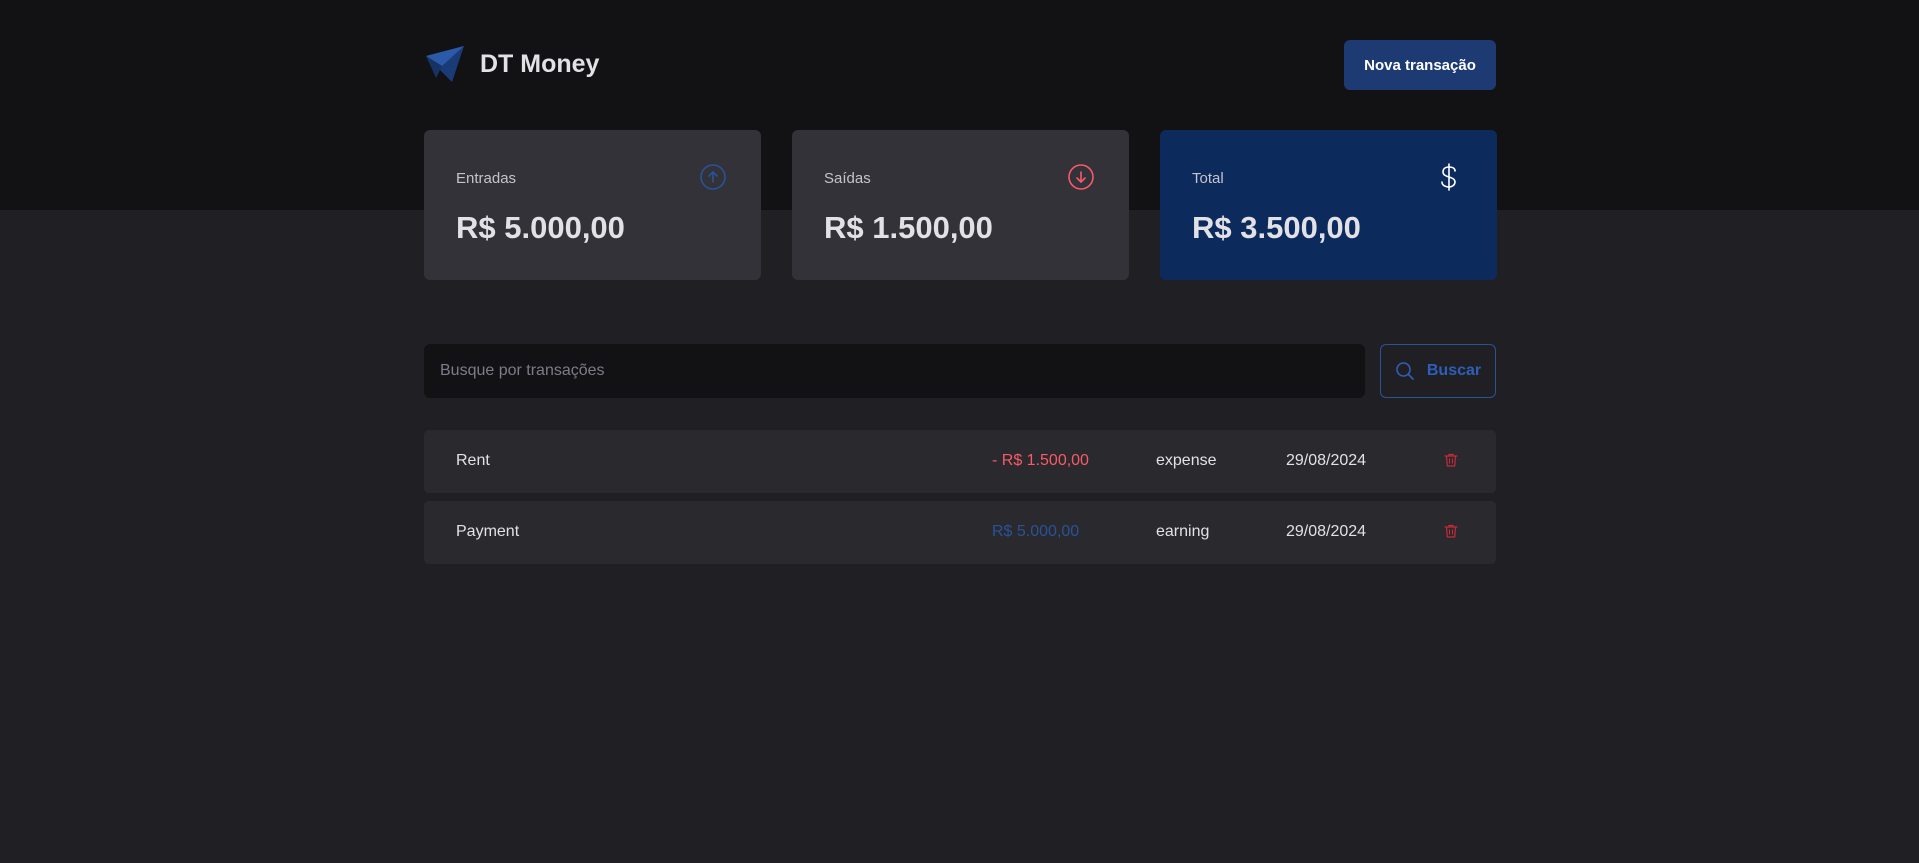  Describe the element at coordinates (1454, 370) in the screenshot. I see `search-button-label: Buscar` at that location.